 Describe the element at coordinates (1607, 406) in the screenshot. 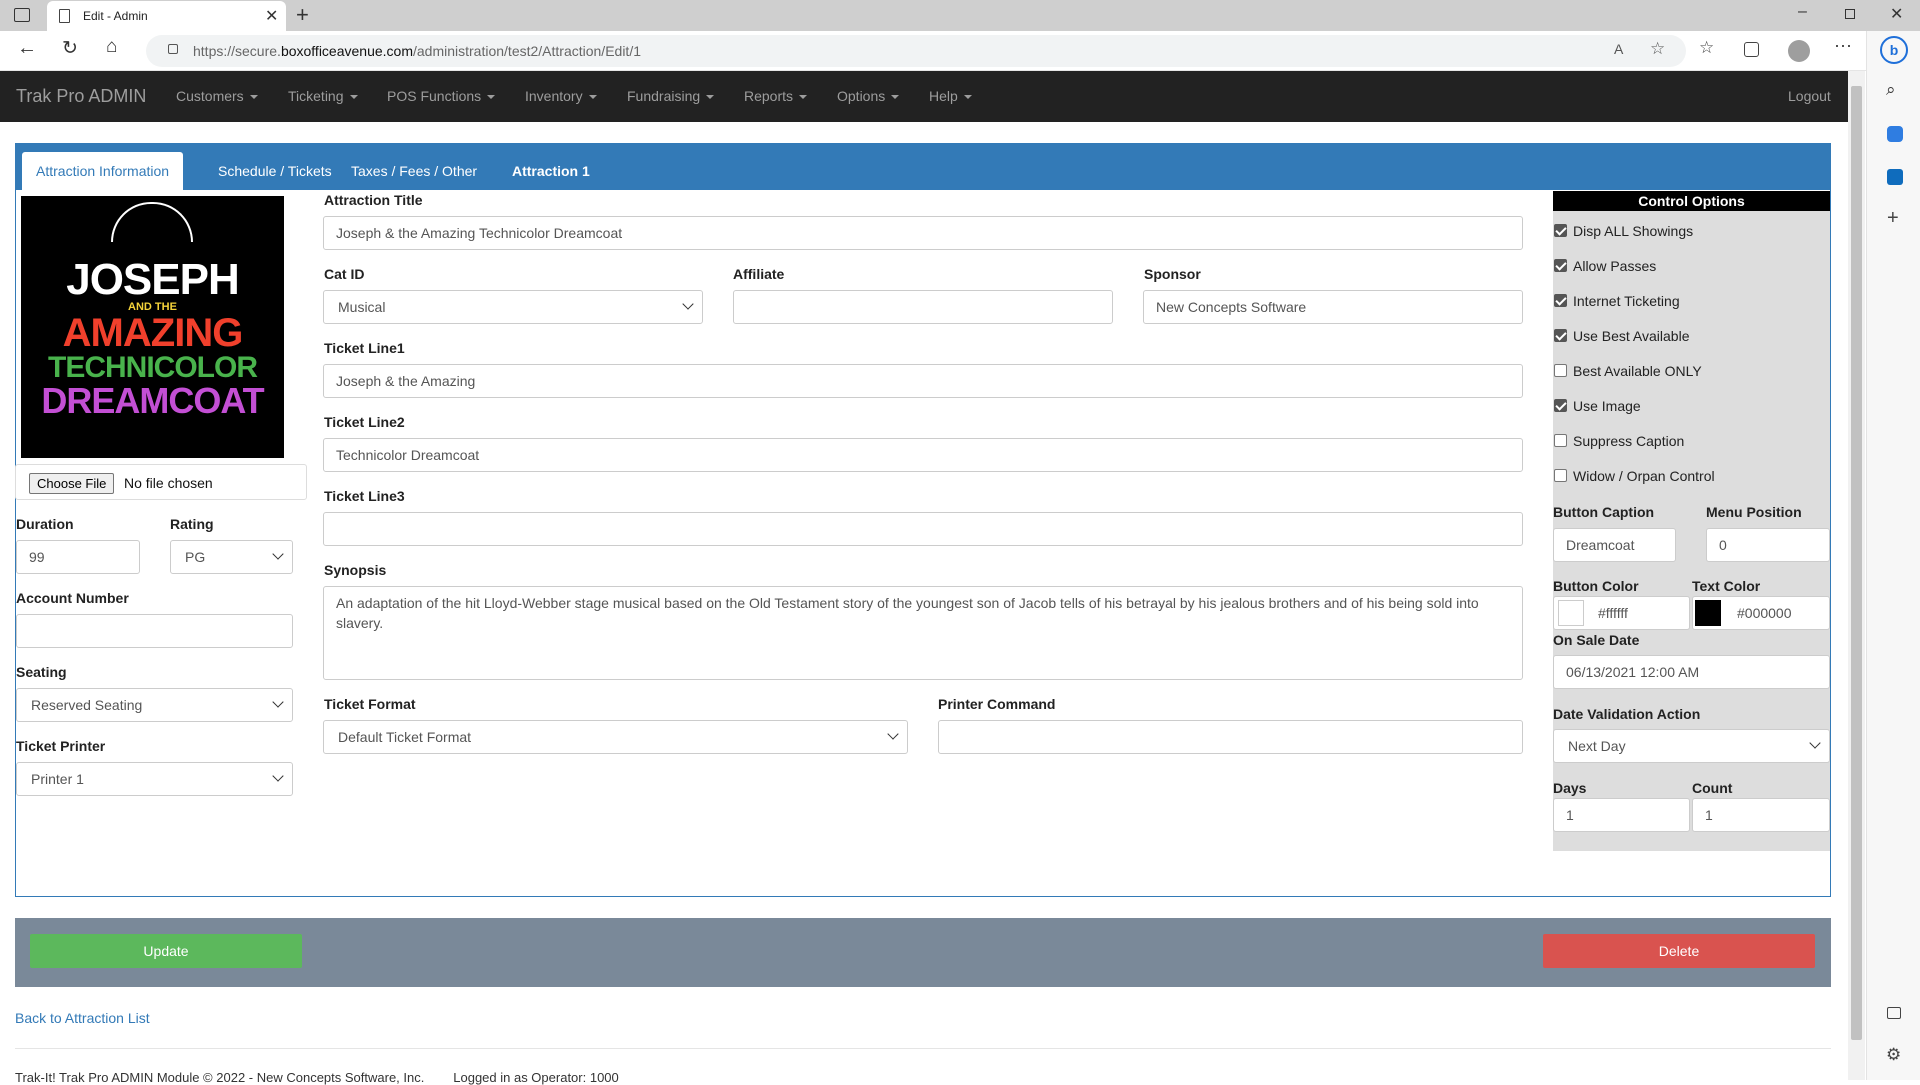

I see `use-image-label: Use Image` at that location.